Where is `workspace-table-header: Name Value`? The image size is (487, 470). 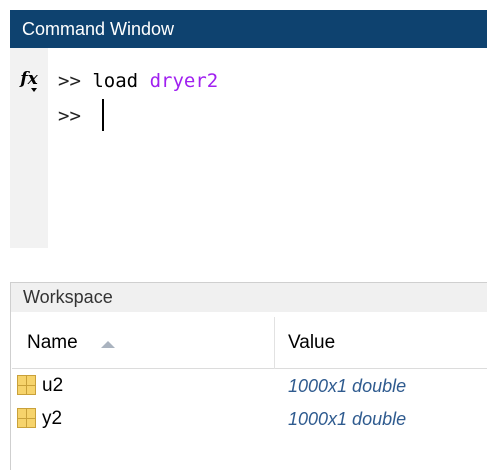 workspace-table-header: Name Value is located at coordinates (249, 343).